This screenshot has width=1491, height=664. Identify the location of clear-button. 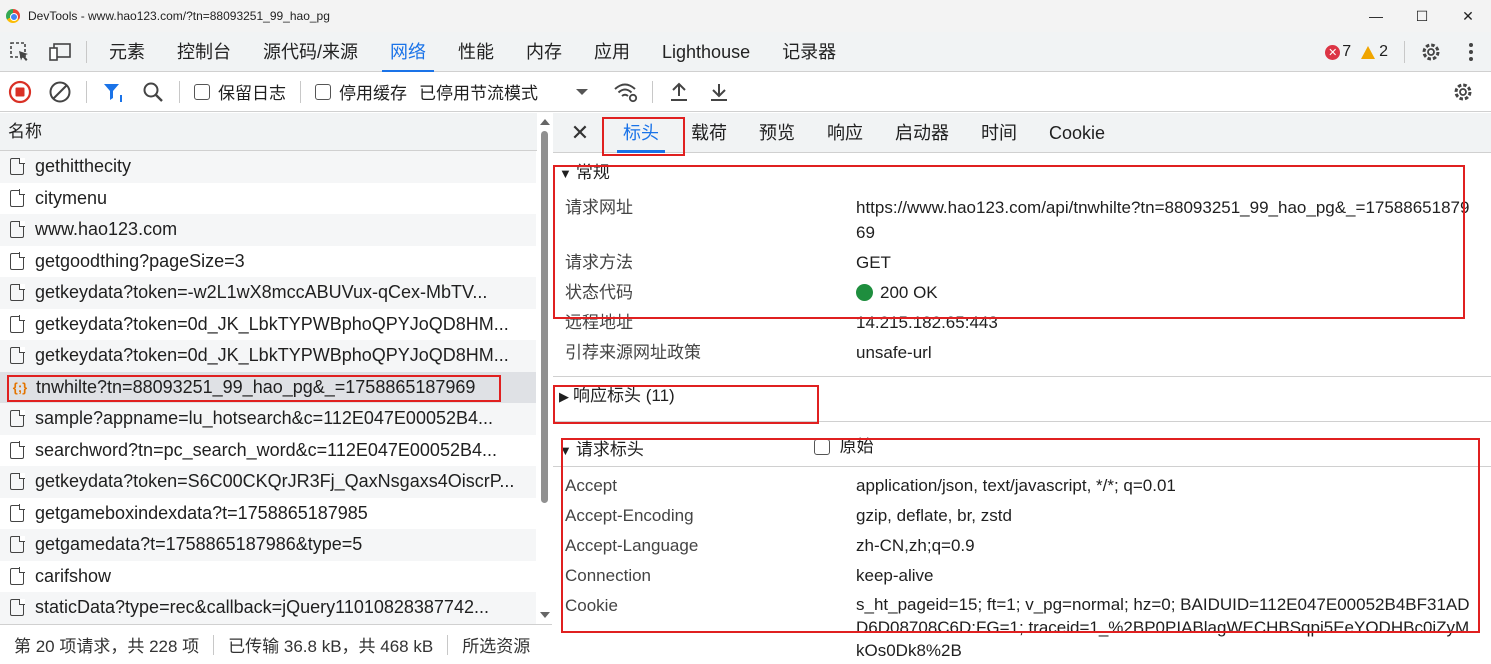
(60, 92).